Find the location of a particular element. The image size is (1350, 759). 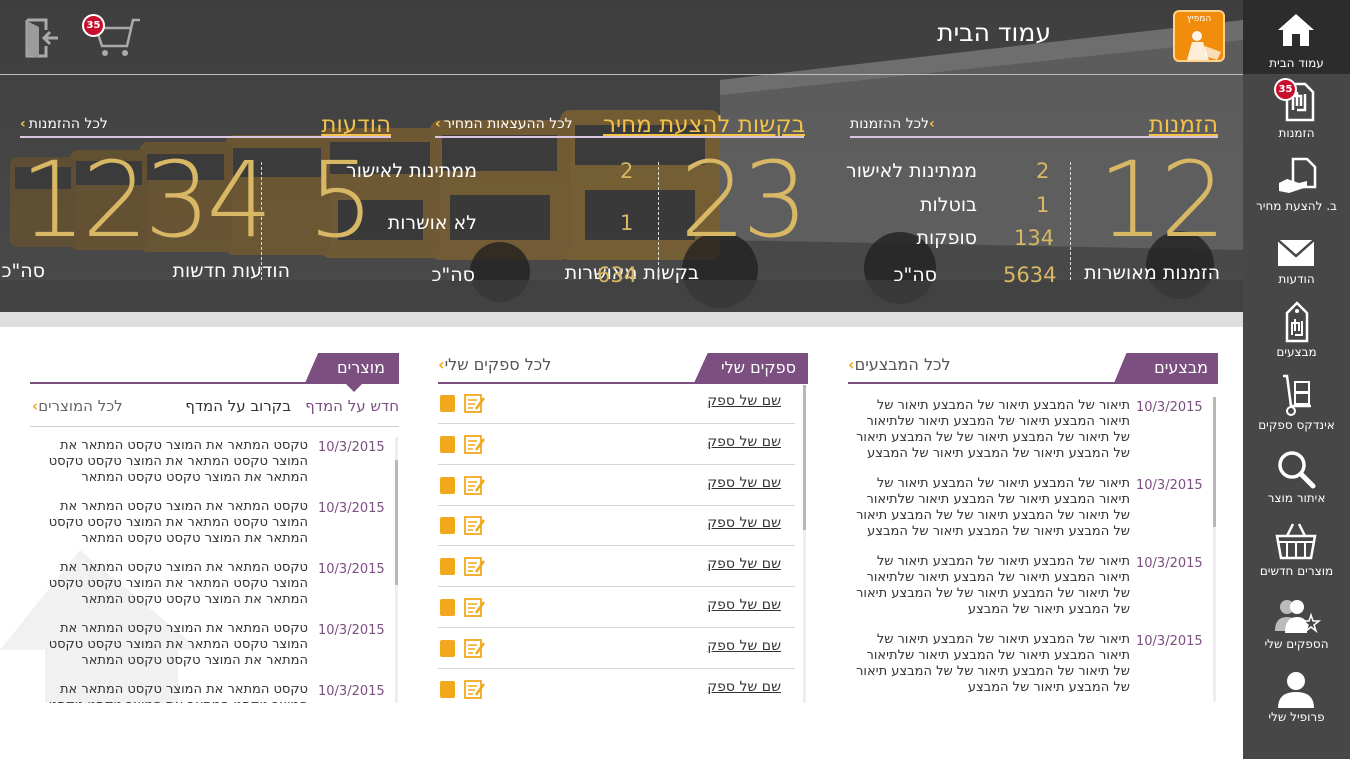

sidebar-item-product-search: איתור מוצר is located at coordinates (1296, 475).